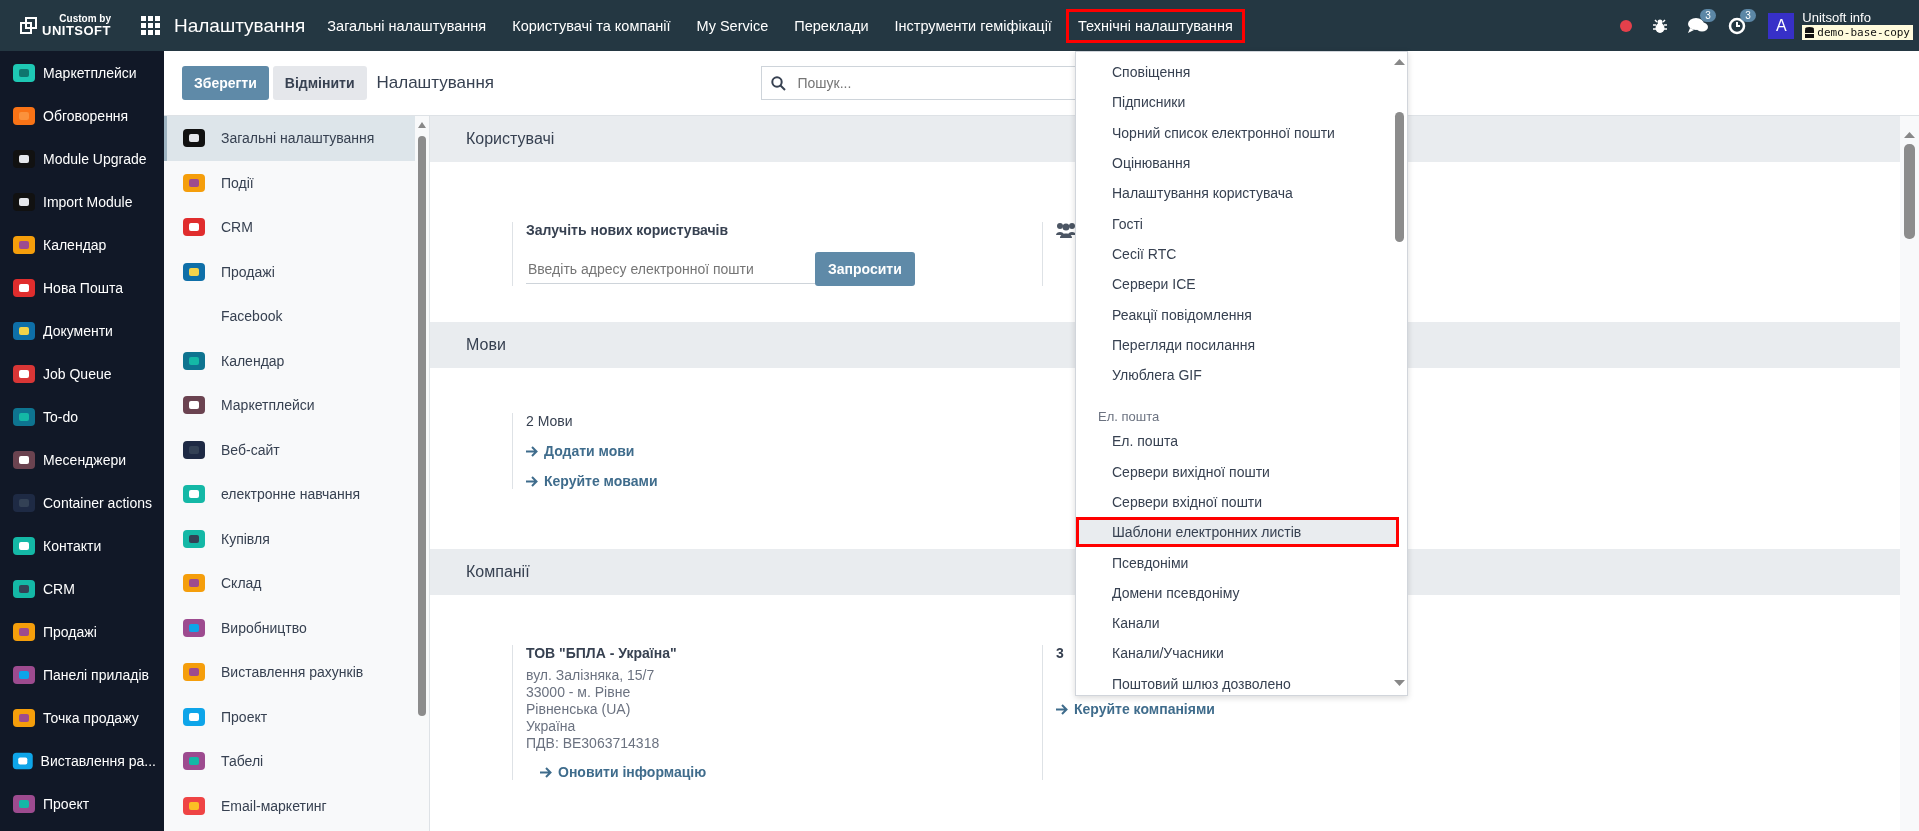 The width and height of the screenshot is (1919, 831). I want to click on app-menu-item: CRM, so click(82, 588).